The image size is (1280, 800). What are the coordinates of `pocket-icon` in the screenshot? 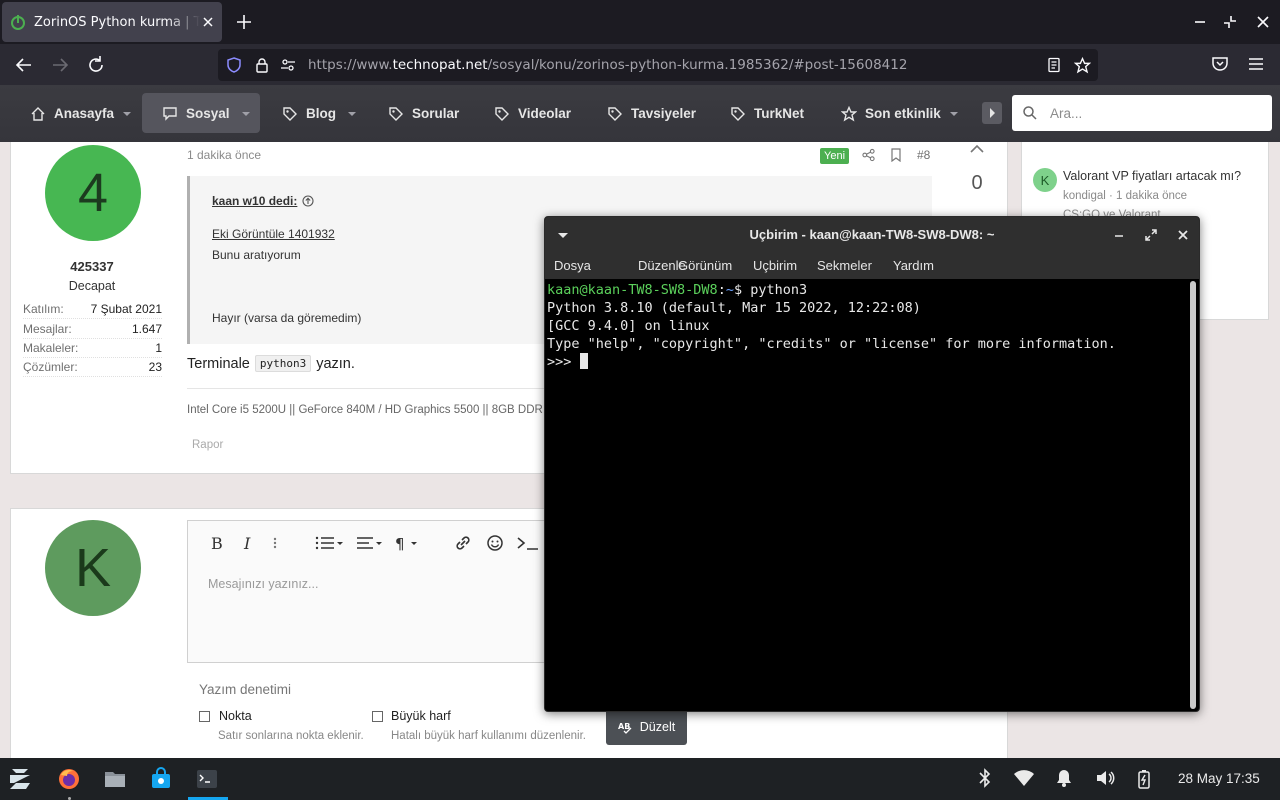 It's located at (1220, 64).